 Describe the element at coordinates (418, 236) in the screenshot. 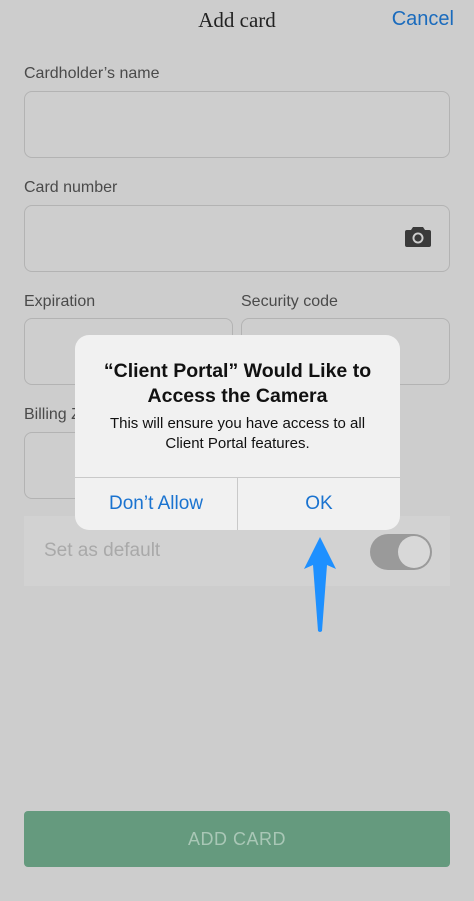

I see `camera-icon` at that location.